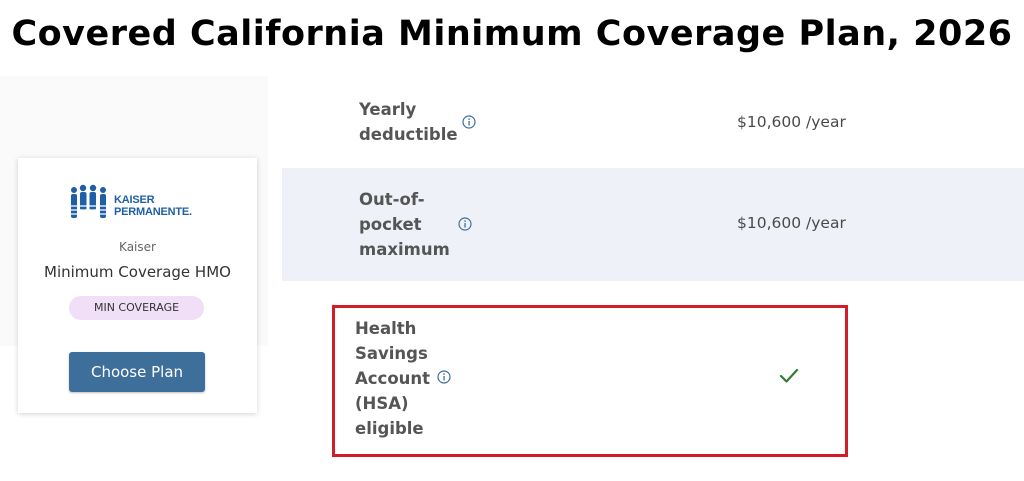 The height and width of the screenshot is (481, 1024). I want to click on hsa-label: Health Savings Account (HSA) eligible, so click(392, 378).